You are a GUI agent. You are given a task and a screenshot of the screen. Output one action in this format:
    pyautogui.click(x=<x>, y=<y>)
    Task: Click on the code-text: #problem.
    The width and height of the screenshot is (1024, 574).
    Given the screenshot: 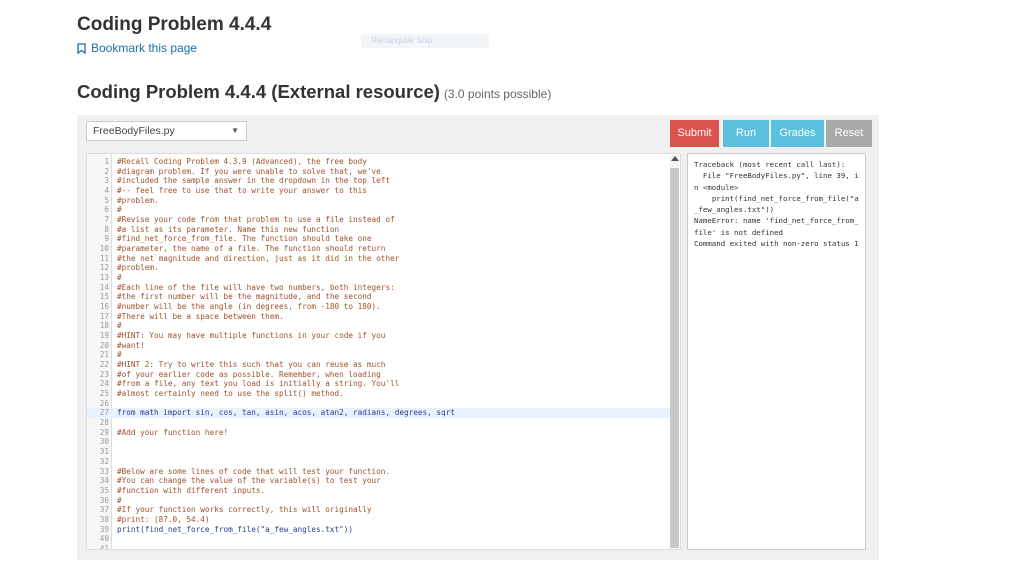 What is the action you would take?
    pyautogui.click(x=138, y=200)
    